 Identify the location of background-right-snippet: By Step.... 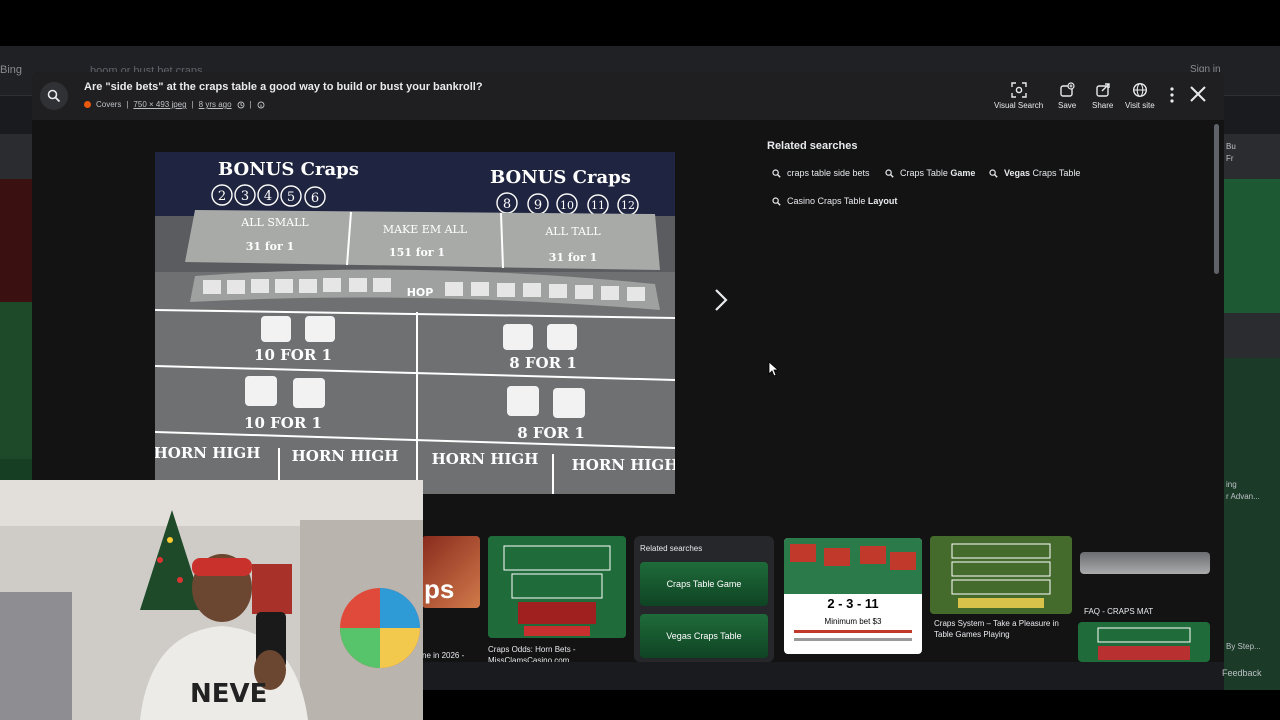
(1243, 646).